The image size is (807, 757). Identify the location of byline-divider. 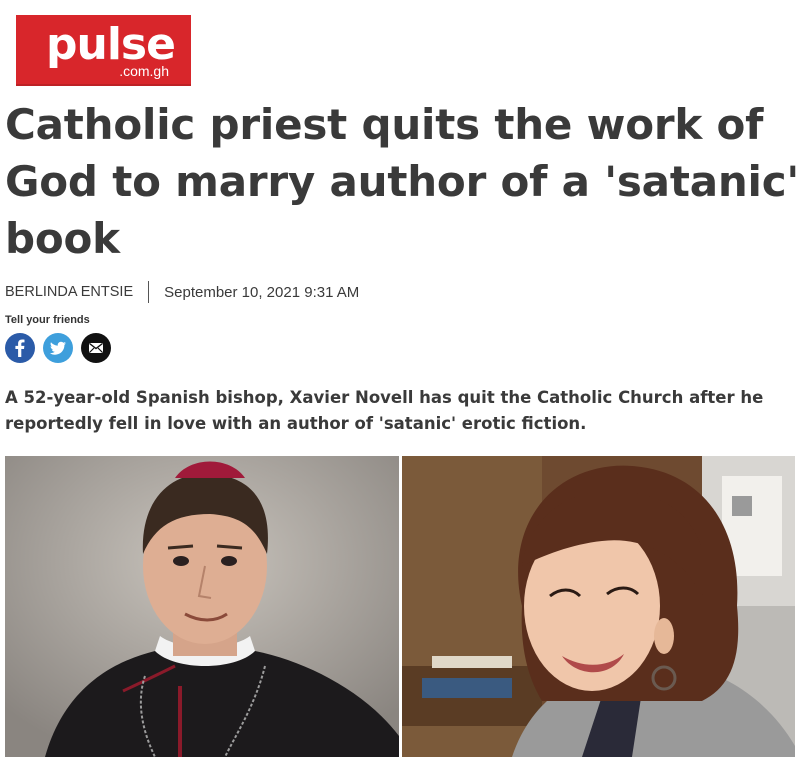
(149, 292).